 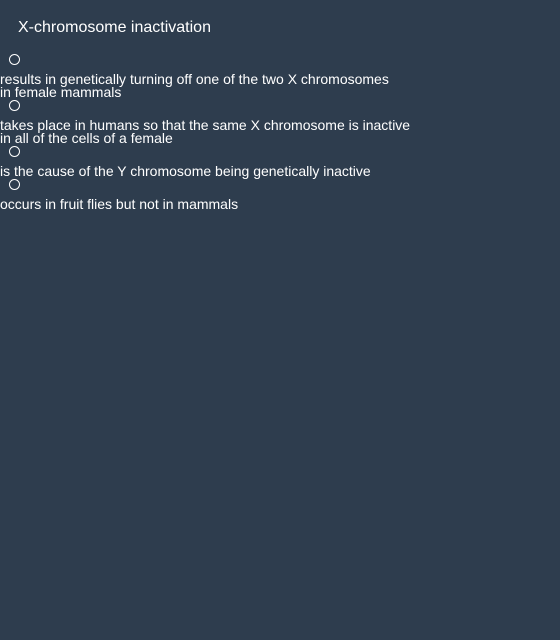 I want to click on answer-option-line: in all of the cells of a female, so click(x=86, y=138).